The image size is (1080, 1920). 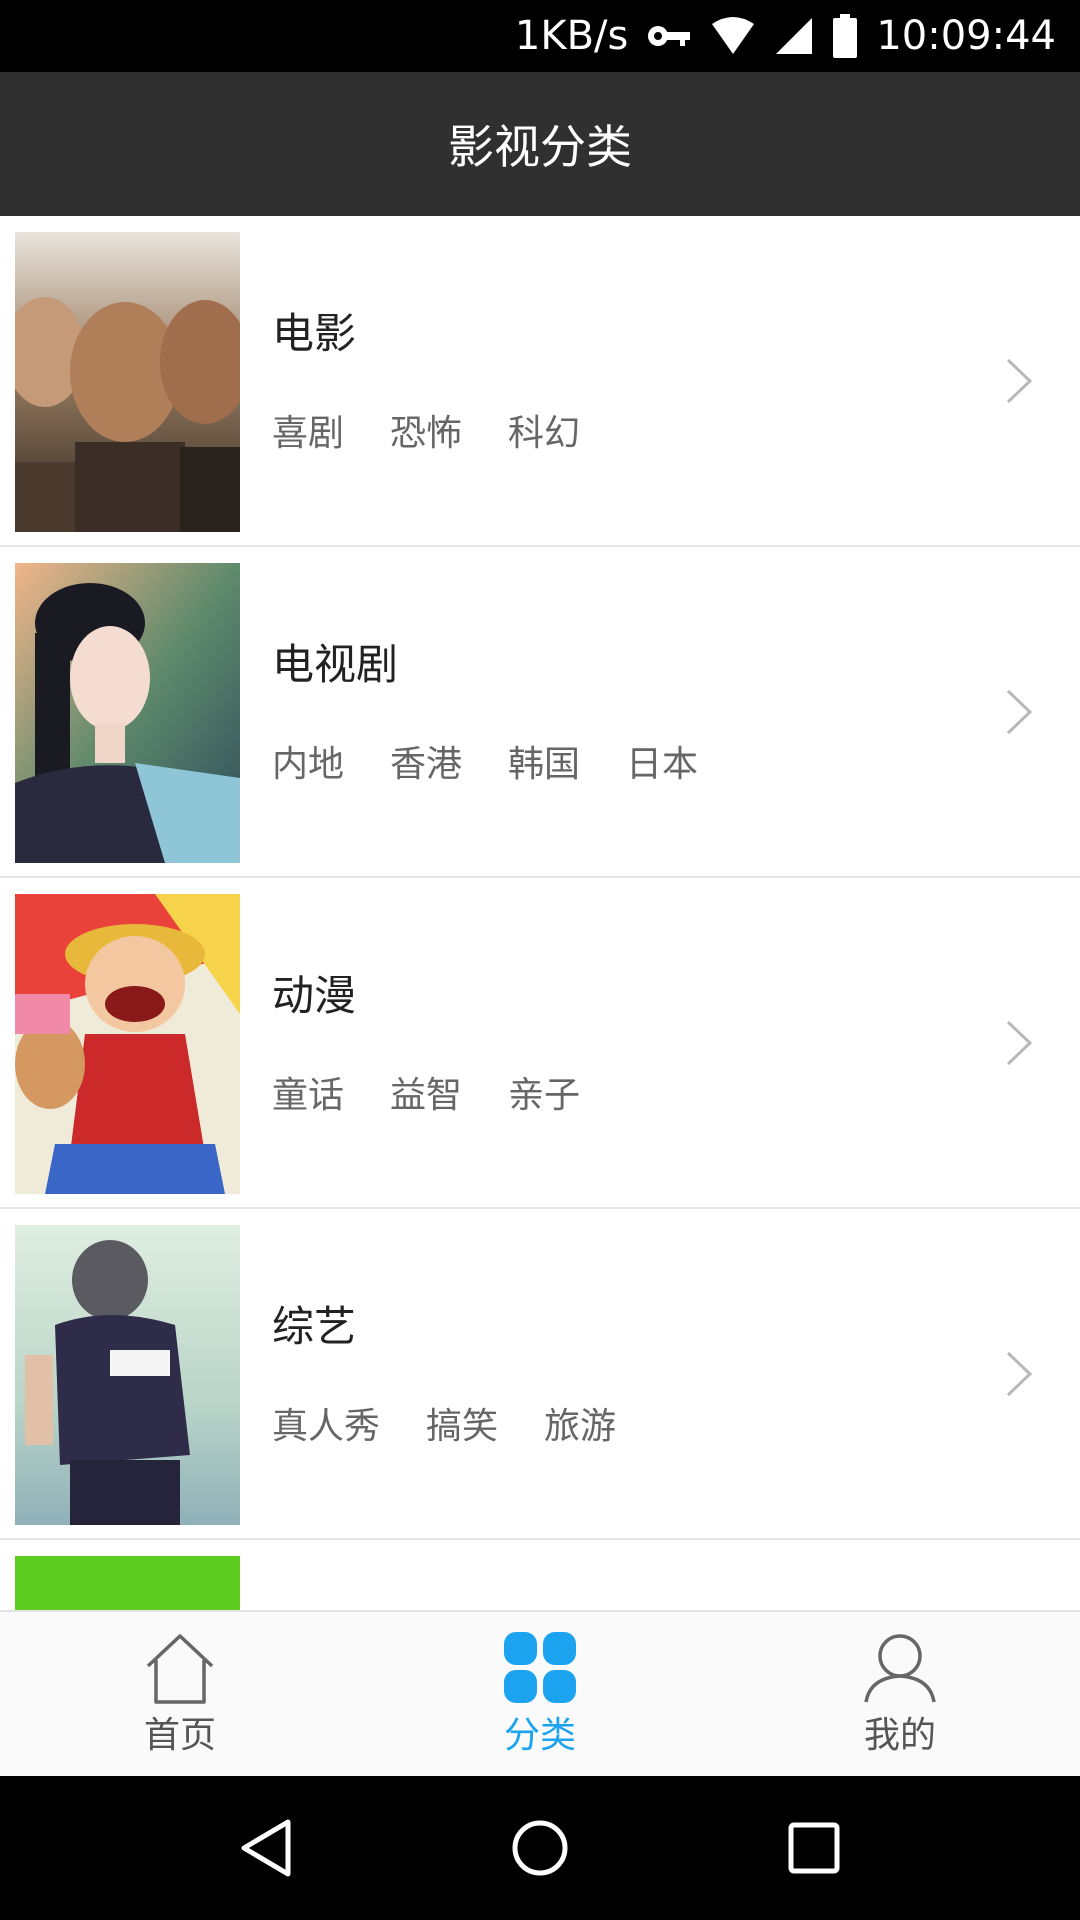 I want to click on tag: 恐怖, so click(x=426, y=430).